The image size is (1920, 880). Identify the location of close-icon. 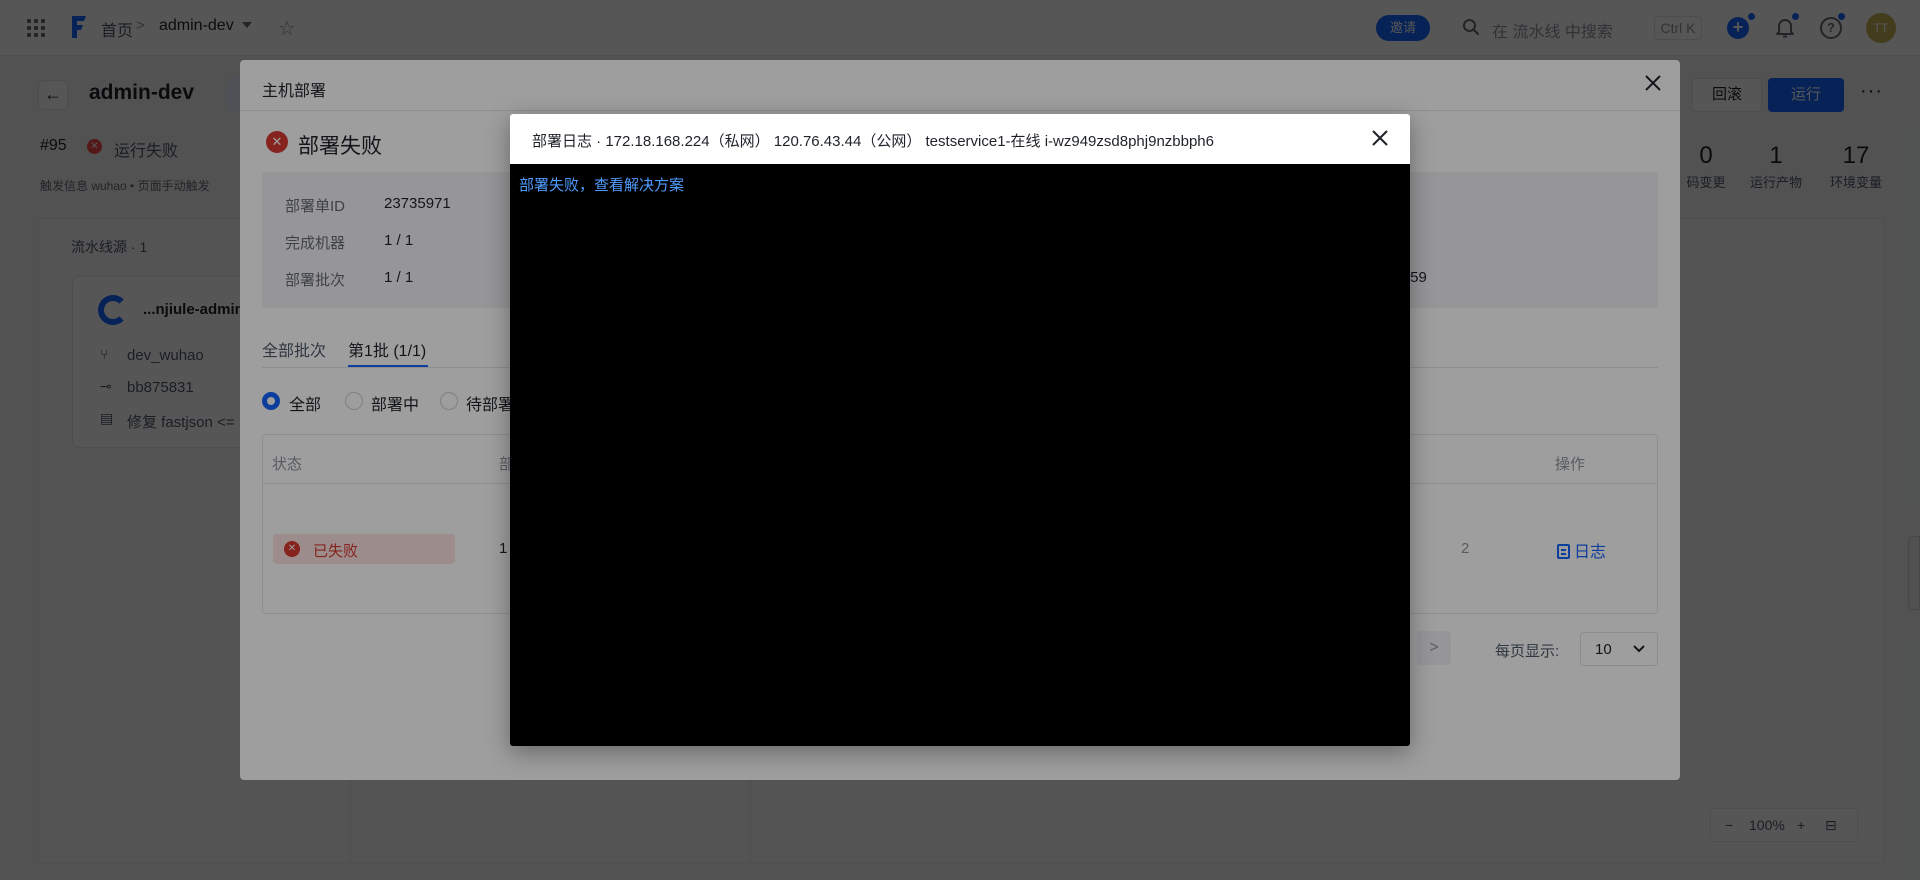
(1380, 138).